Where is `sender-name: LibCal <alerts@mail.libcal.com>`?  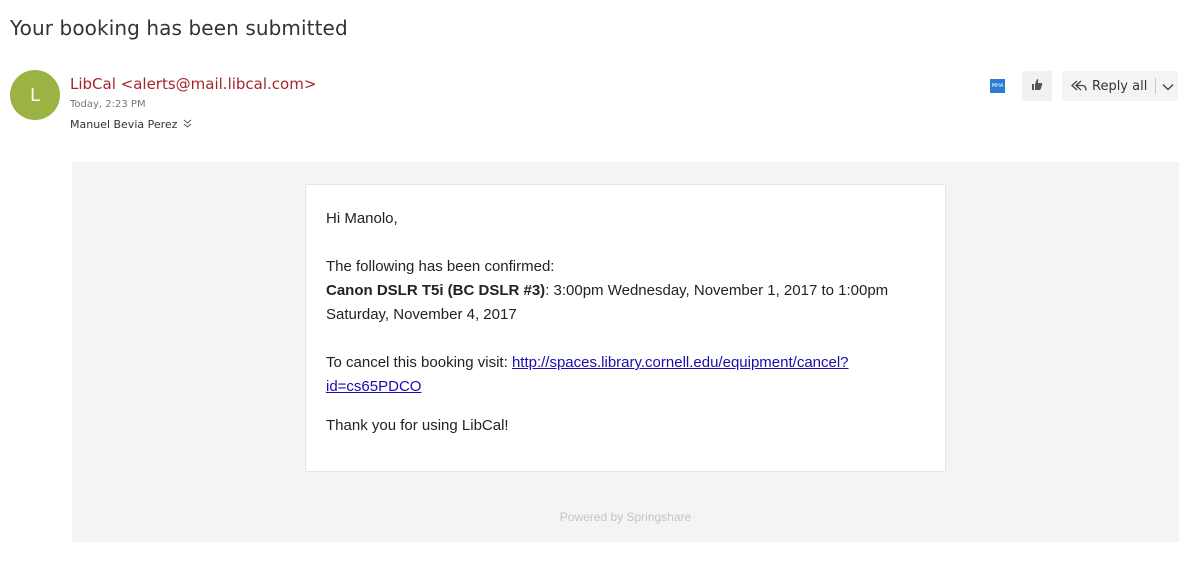
sender-name: LibCal <alerts@mail.libcal.com> is located at coordinates (193, 84).